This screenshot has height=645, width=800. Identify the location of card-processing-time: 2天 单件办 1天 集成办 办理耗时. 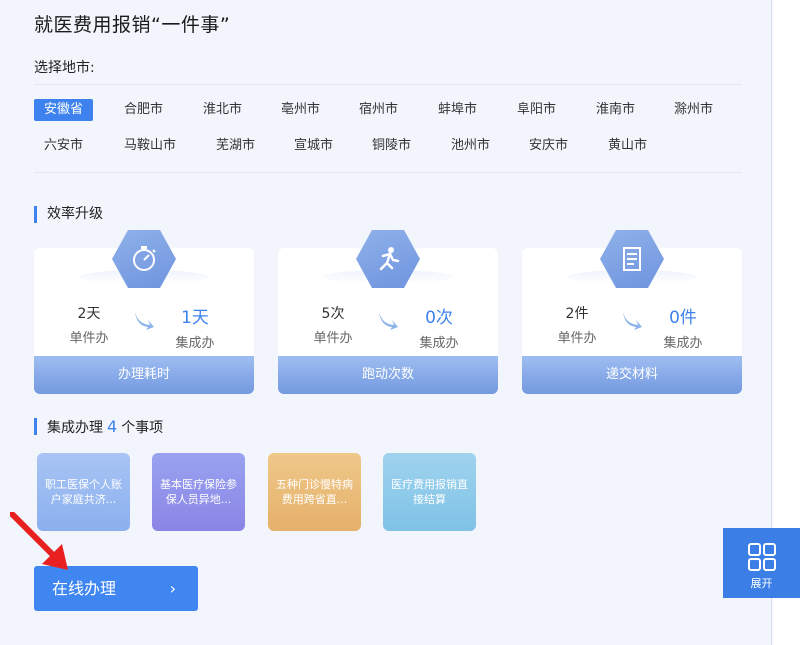
(144, 312).